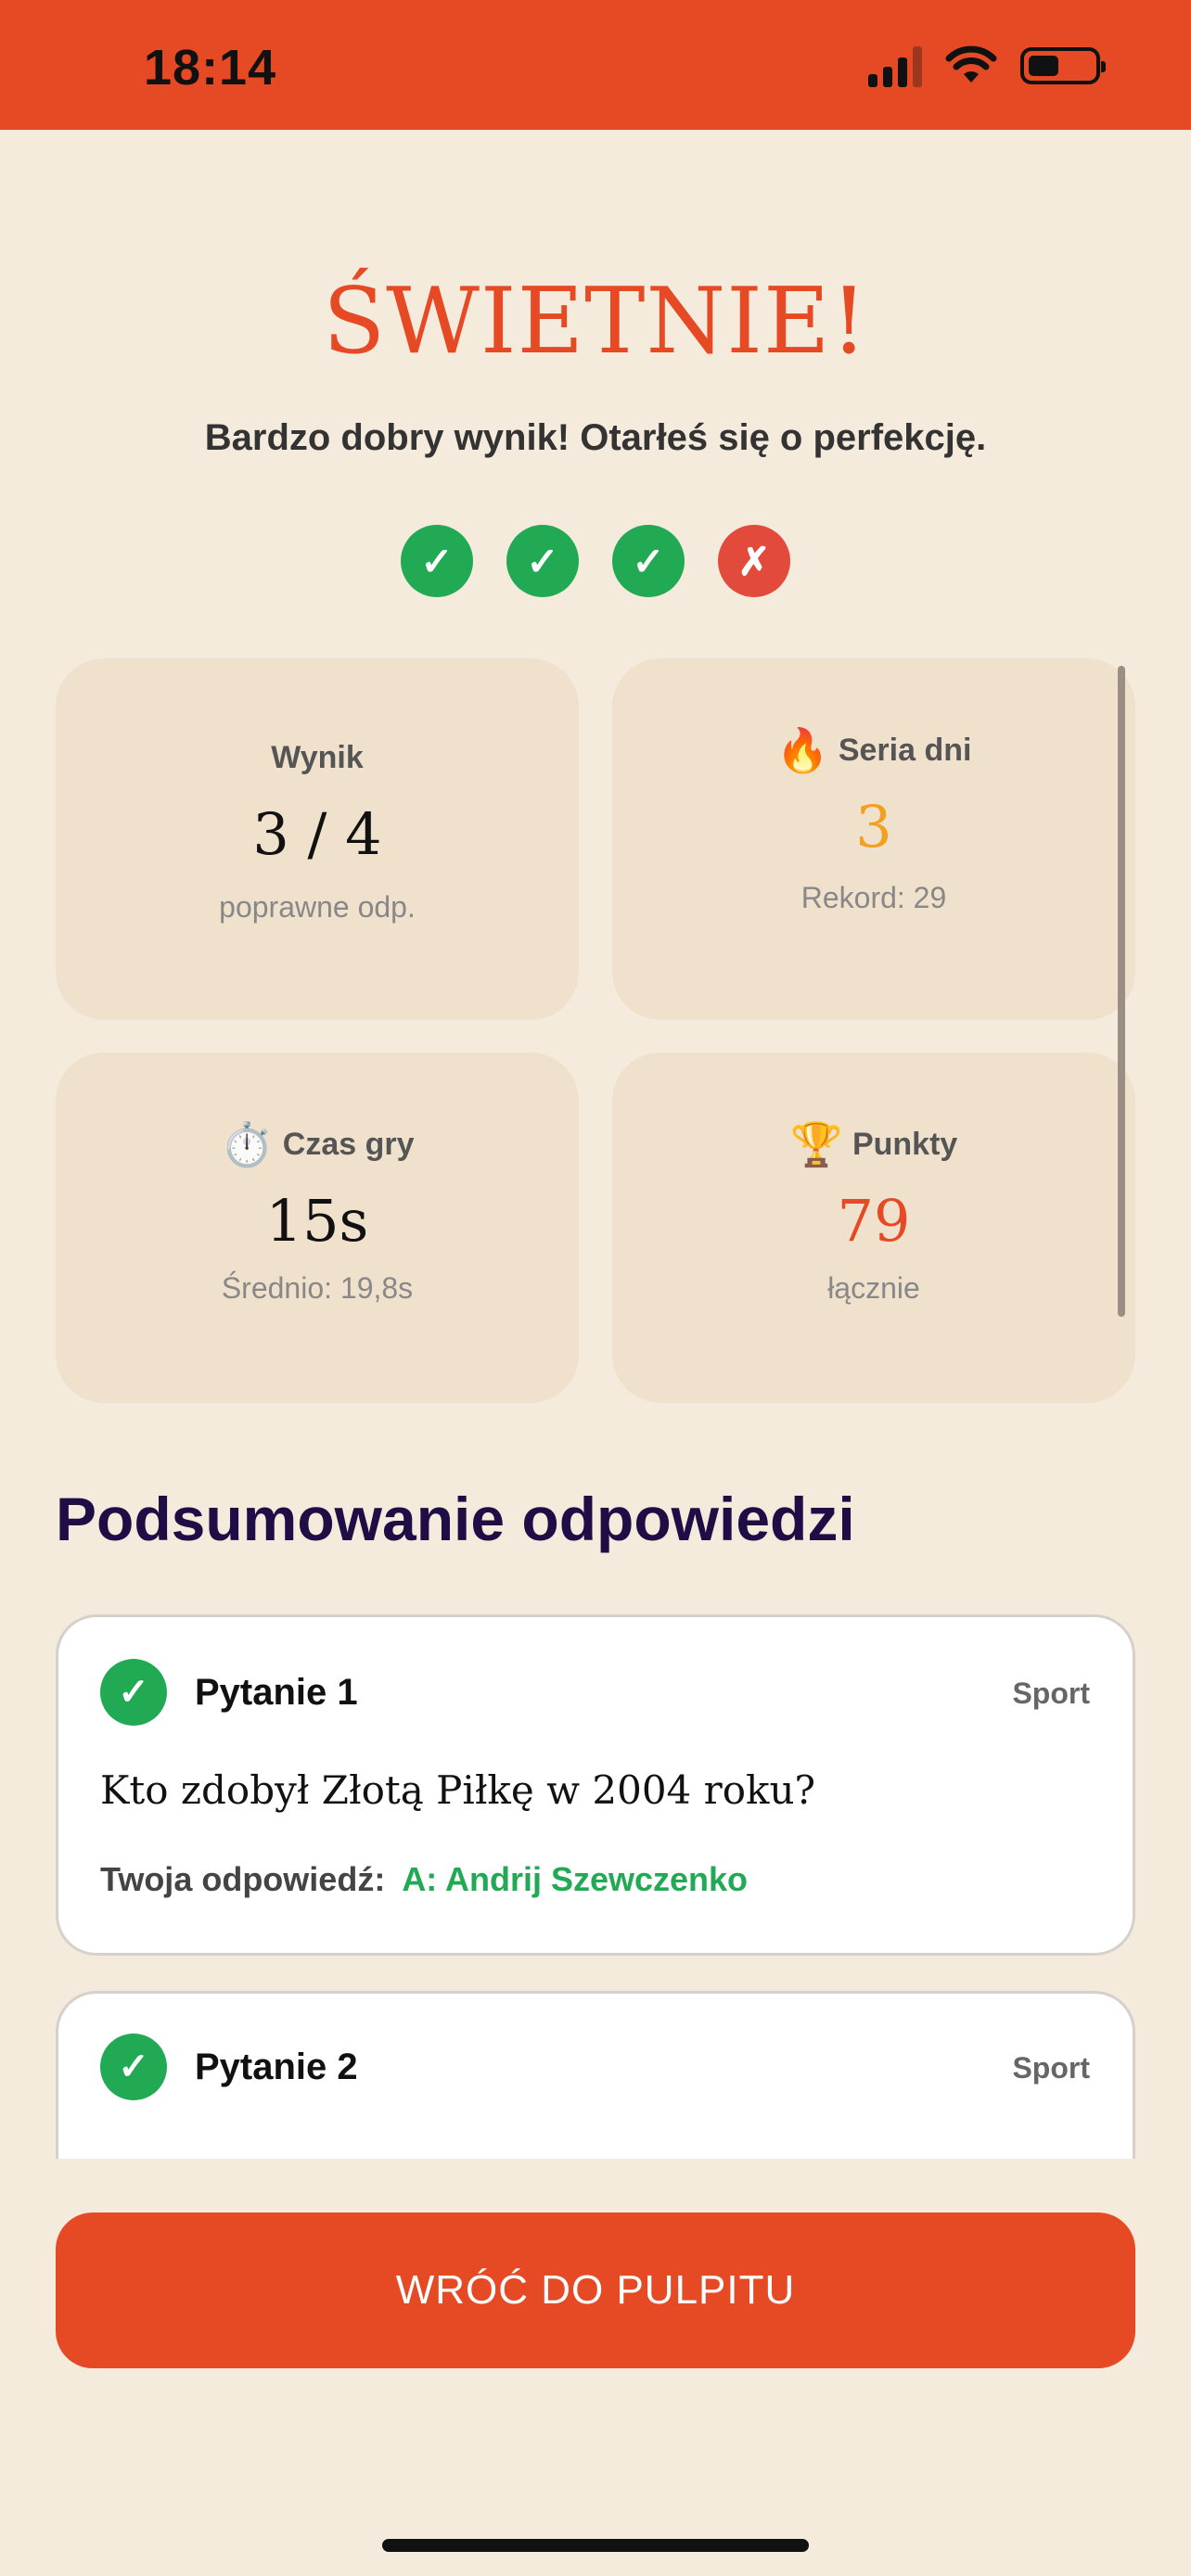 The image size is (1191, 2576). What do you see at coordinates (971, 64) in the screenshot?
I see `wifi-icon` at bounding box center [971, 64].